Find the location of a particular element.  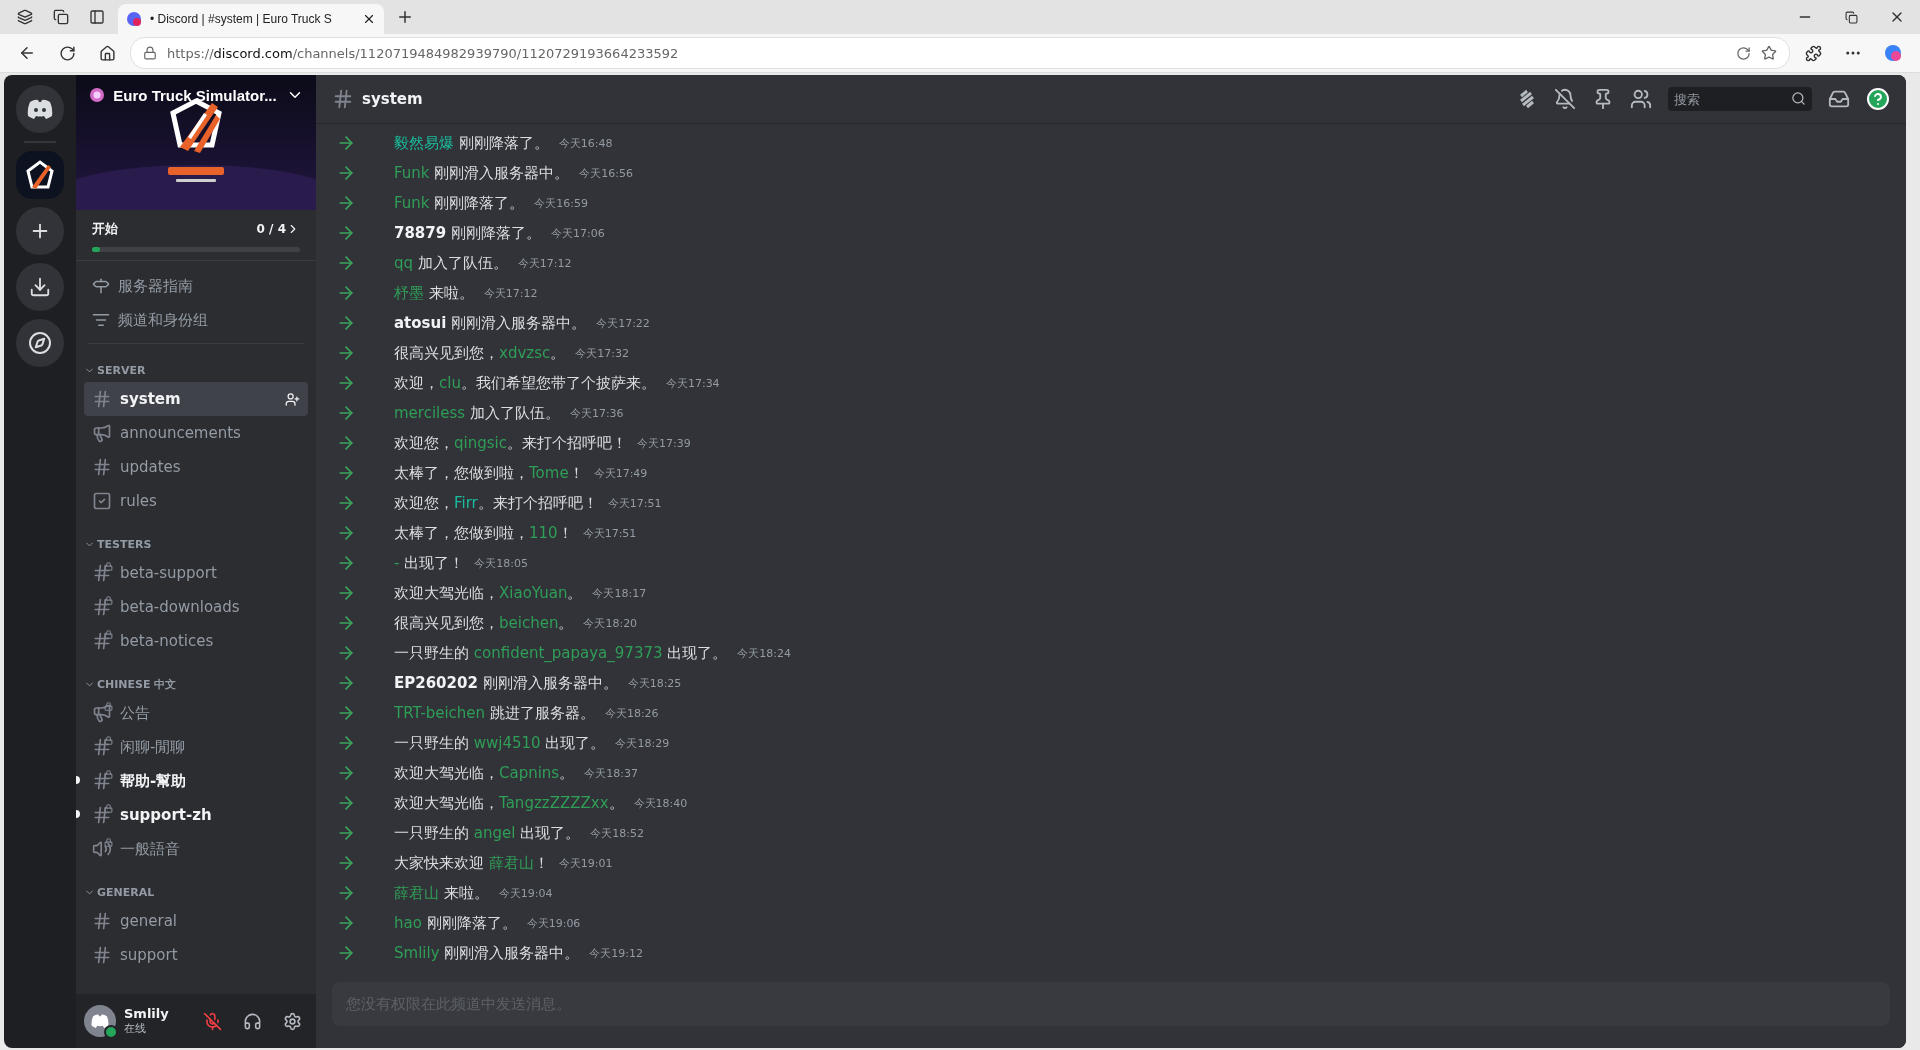

refresh-icon is located at coordinates (67, 53).